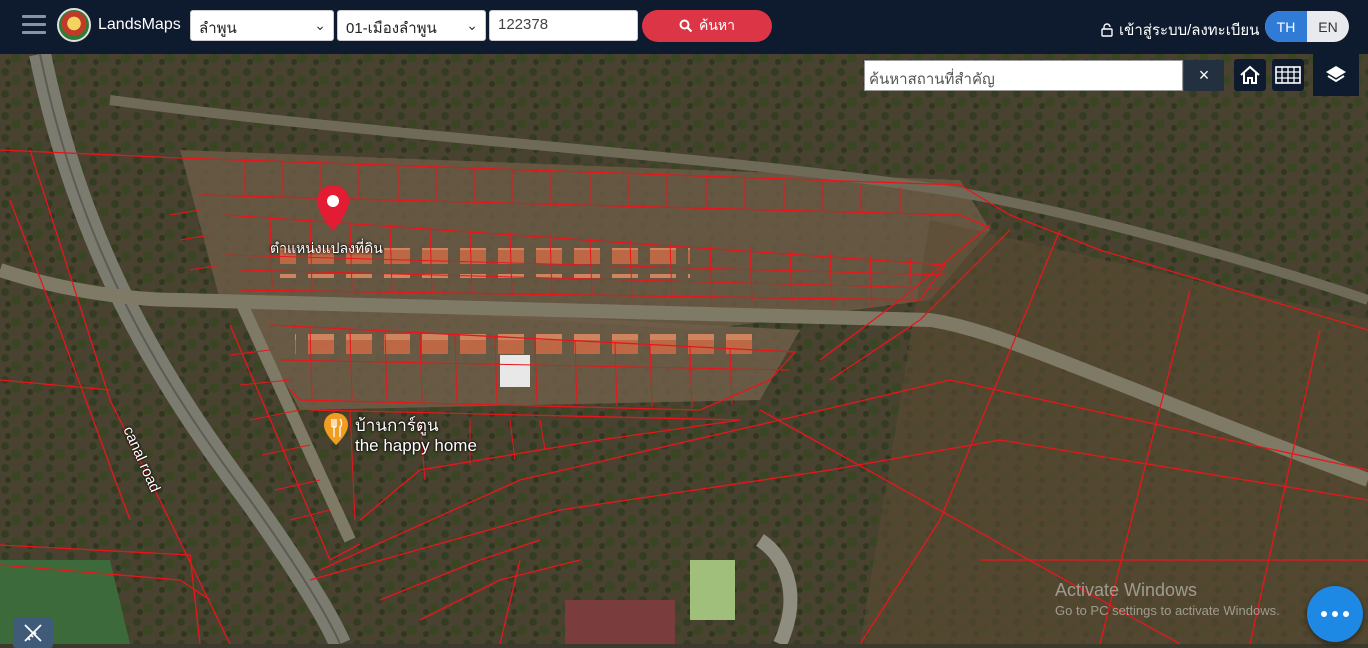  Describe the element at coordinates (336, 429) in the screenshot. I see `restaurant-pin-icon` at that location.